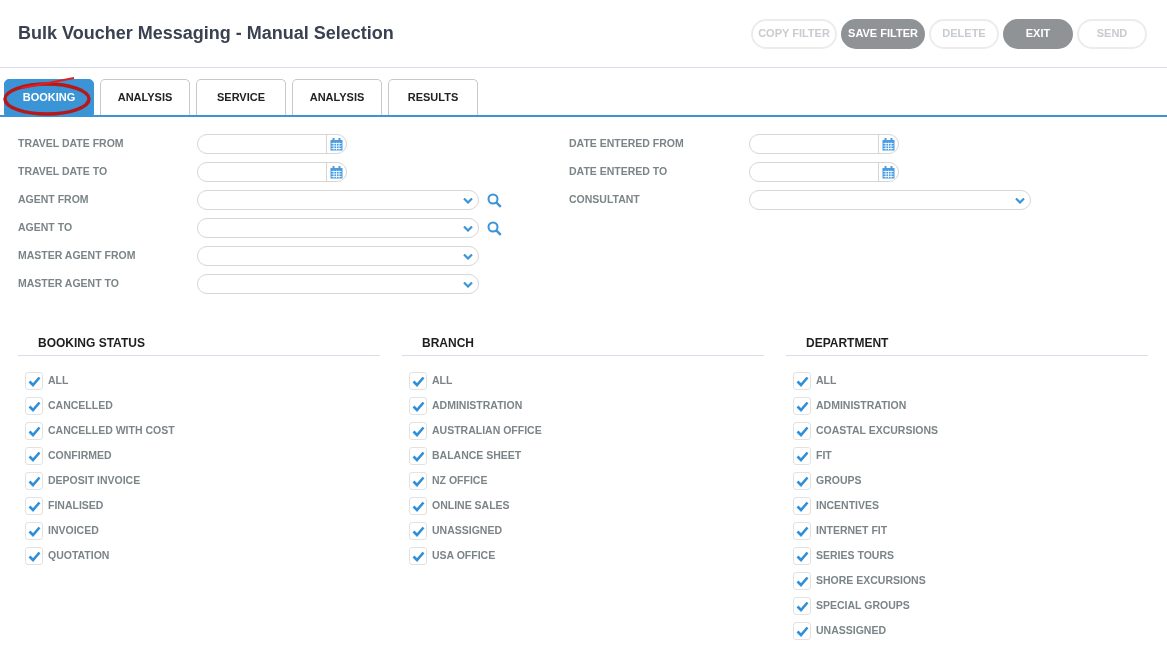  I want to click on tab: RESULTS, so click(433, 97).